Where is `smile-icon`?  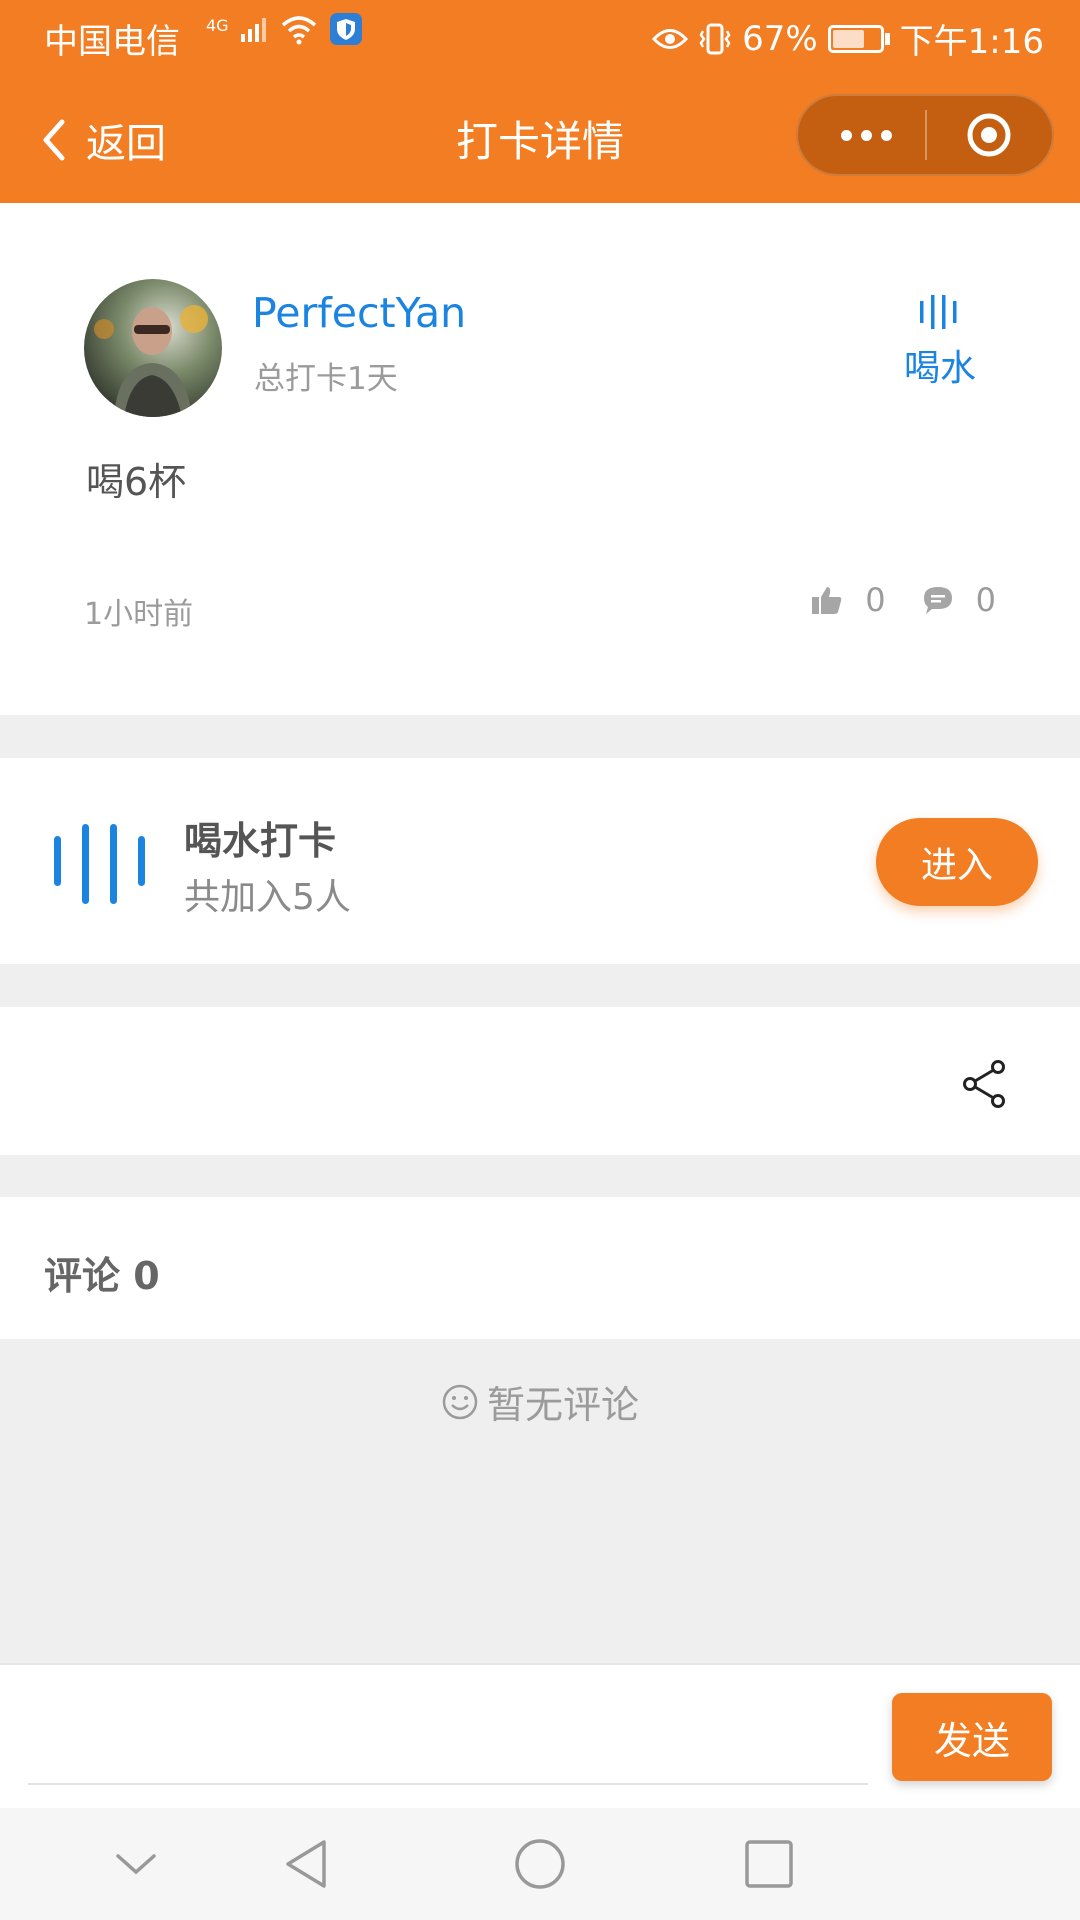 smile-icon is located at coordinates (460, 1401).